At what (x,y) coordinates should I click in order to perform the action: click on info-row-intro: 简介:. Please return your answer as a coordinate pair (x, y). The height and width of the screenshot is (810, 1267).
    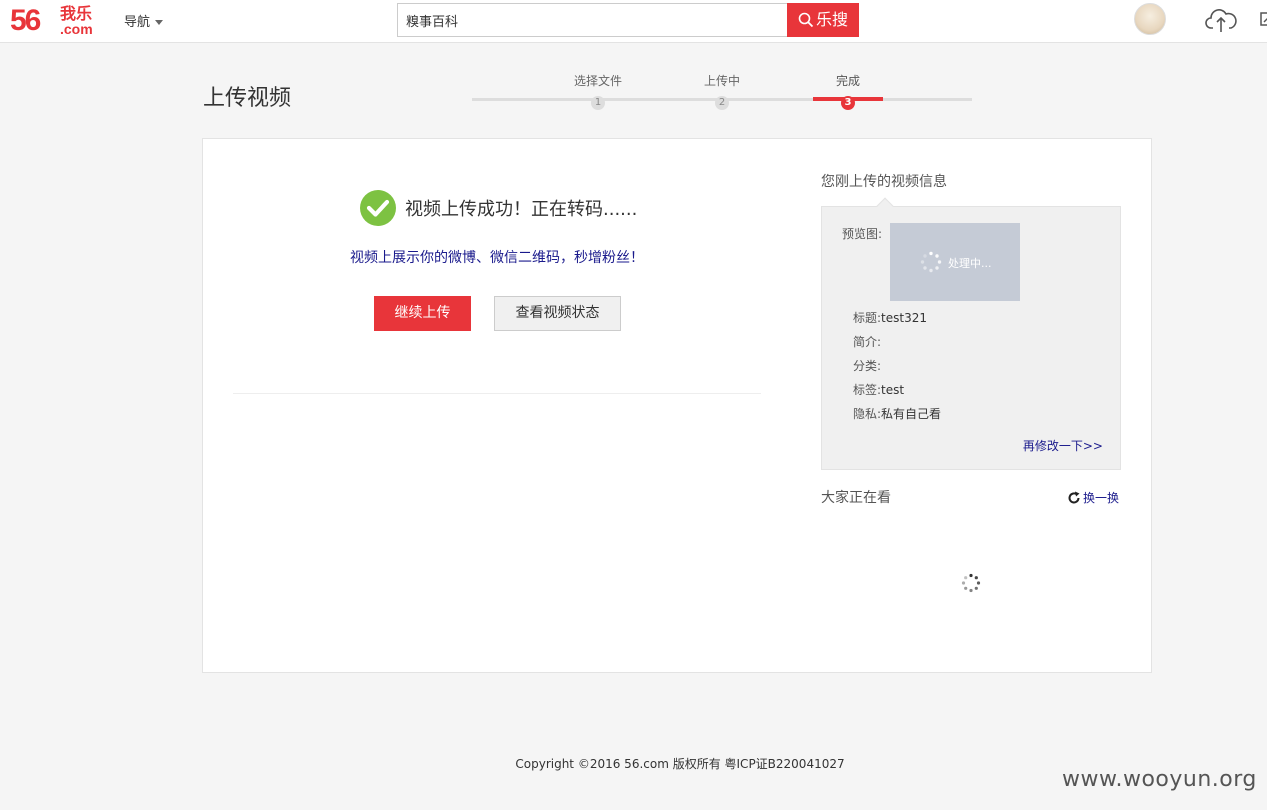
    Looking at the image, I should click on (867, 341).